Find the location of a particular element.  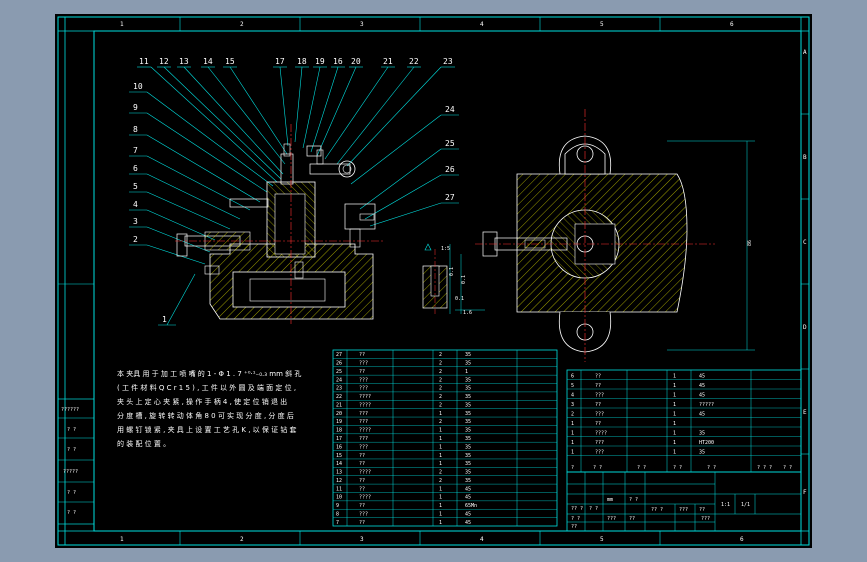

tb-cell-8: ??? is located at coordinates (683, 510).